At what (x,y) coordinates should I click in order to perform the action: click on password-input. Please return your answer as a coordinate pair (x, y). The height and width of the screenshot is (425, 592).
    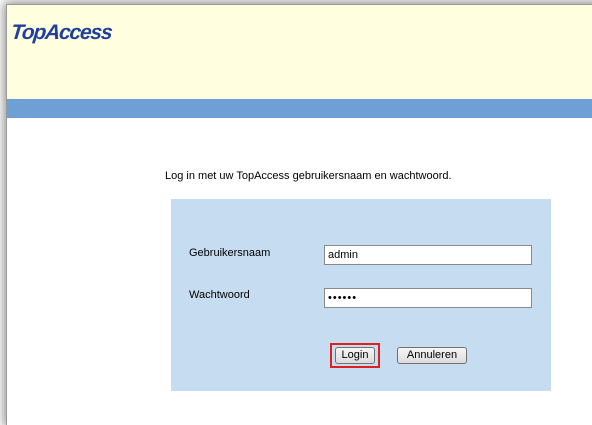
    Looking at the image, I should click on (428, 298).